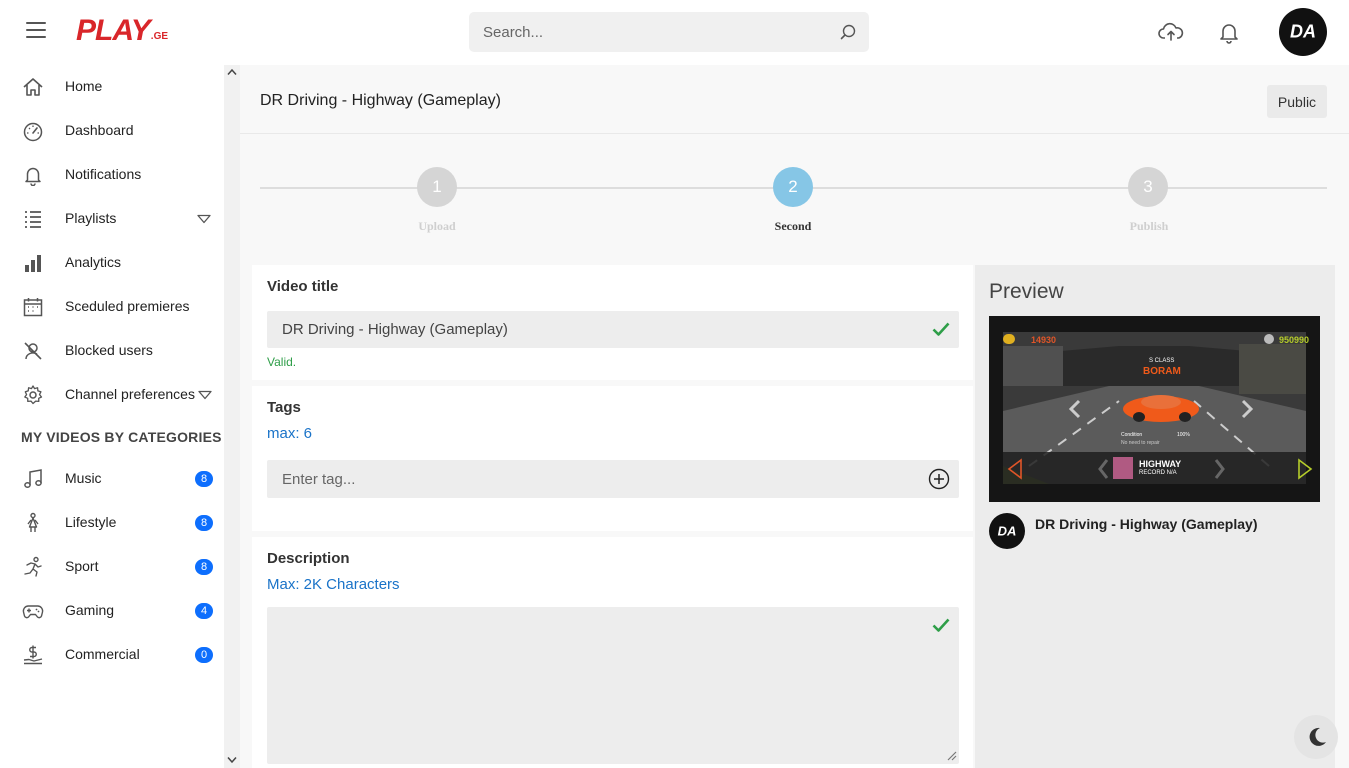 This screenshot has height=768, width=1349. I want to click on video-title-label: Video title, so click(303, 286).